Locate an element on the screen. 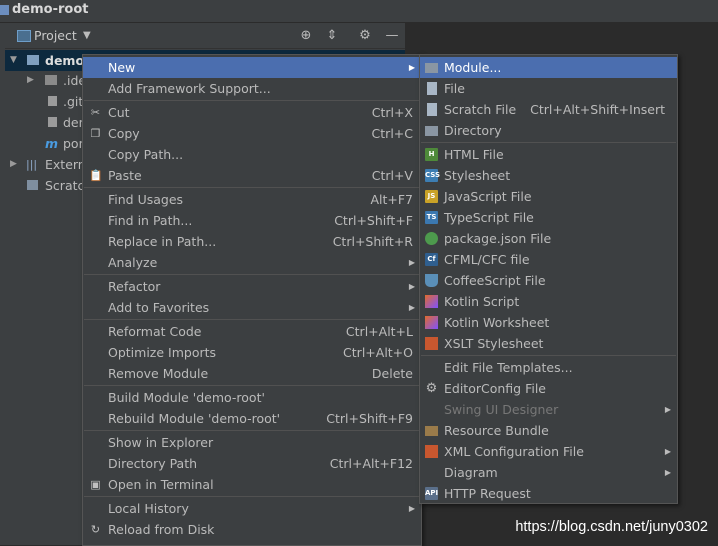 The width and height of the screenshot is (718, 546). context-menu-item-local-history: Local History ▶ is located at coordinates (252, 508).